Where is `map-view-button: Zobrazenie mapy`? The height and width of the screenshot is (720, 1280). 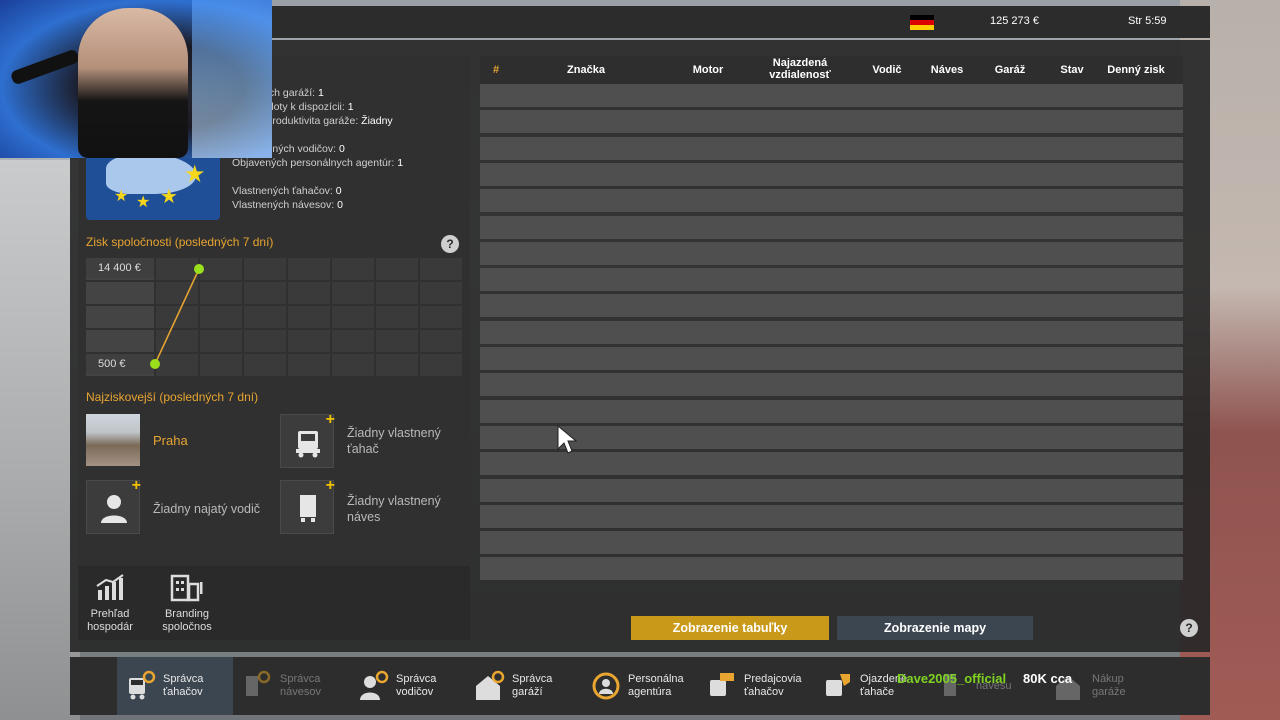
map-view-button: Zobrazenie mapy is located at coordinates (935, 628).